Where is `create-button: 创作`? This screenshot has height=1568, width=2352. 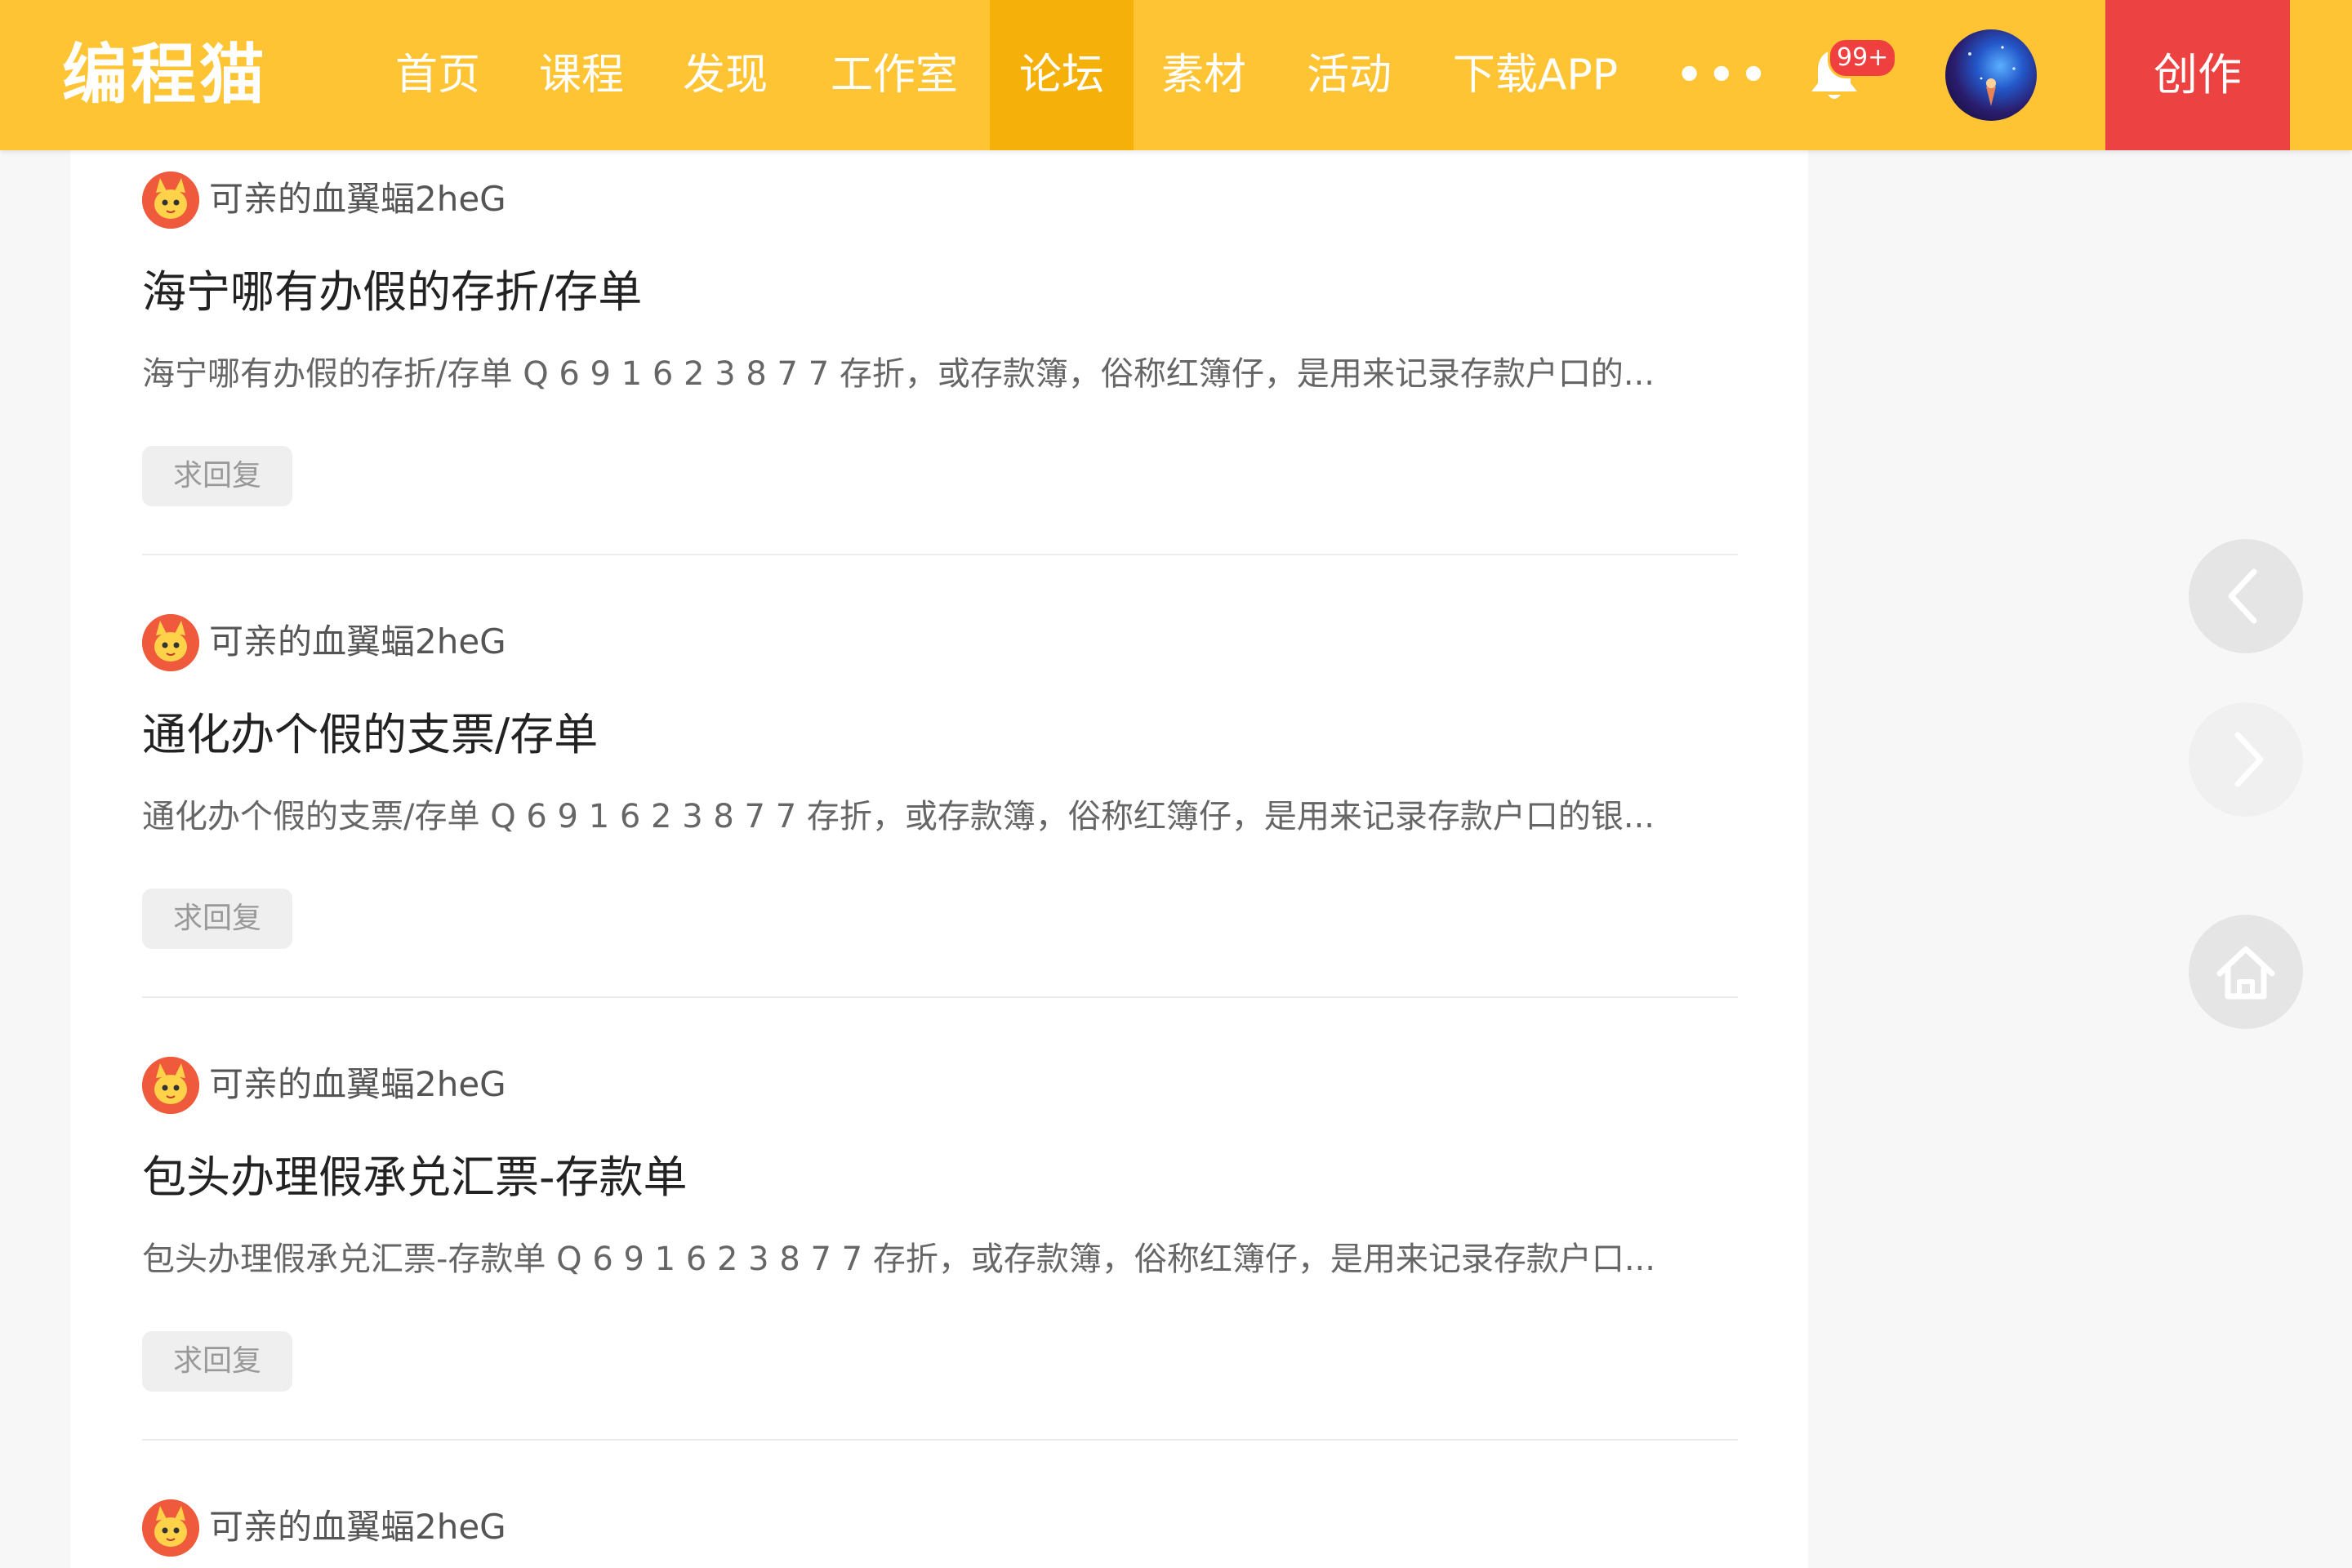 create-button: 创作 is located at coordinates (2197, 75).